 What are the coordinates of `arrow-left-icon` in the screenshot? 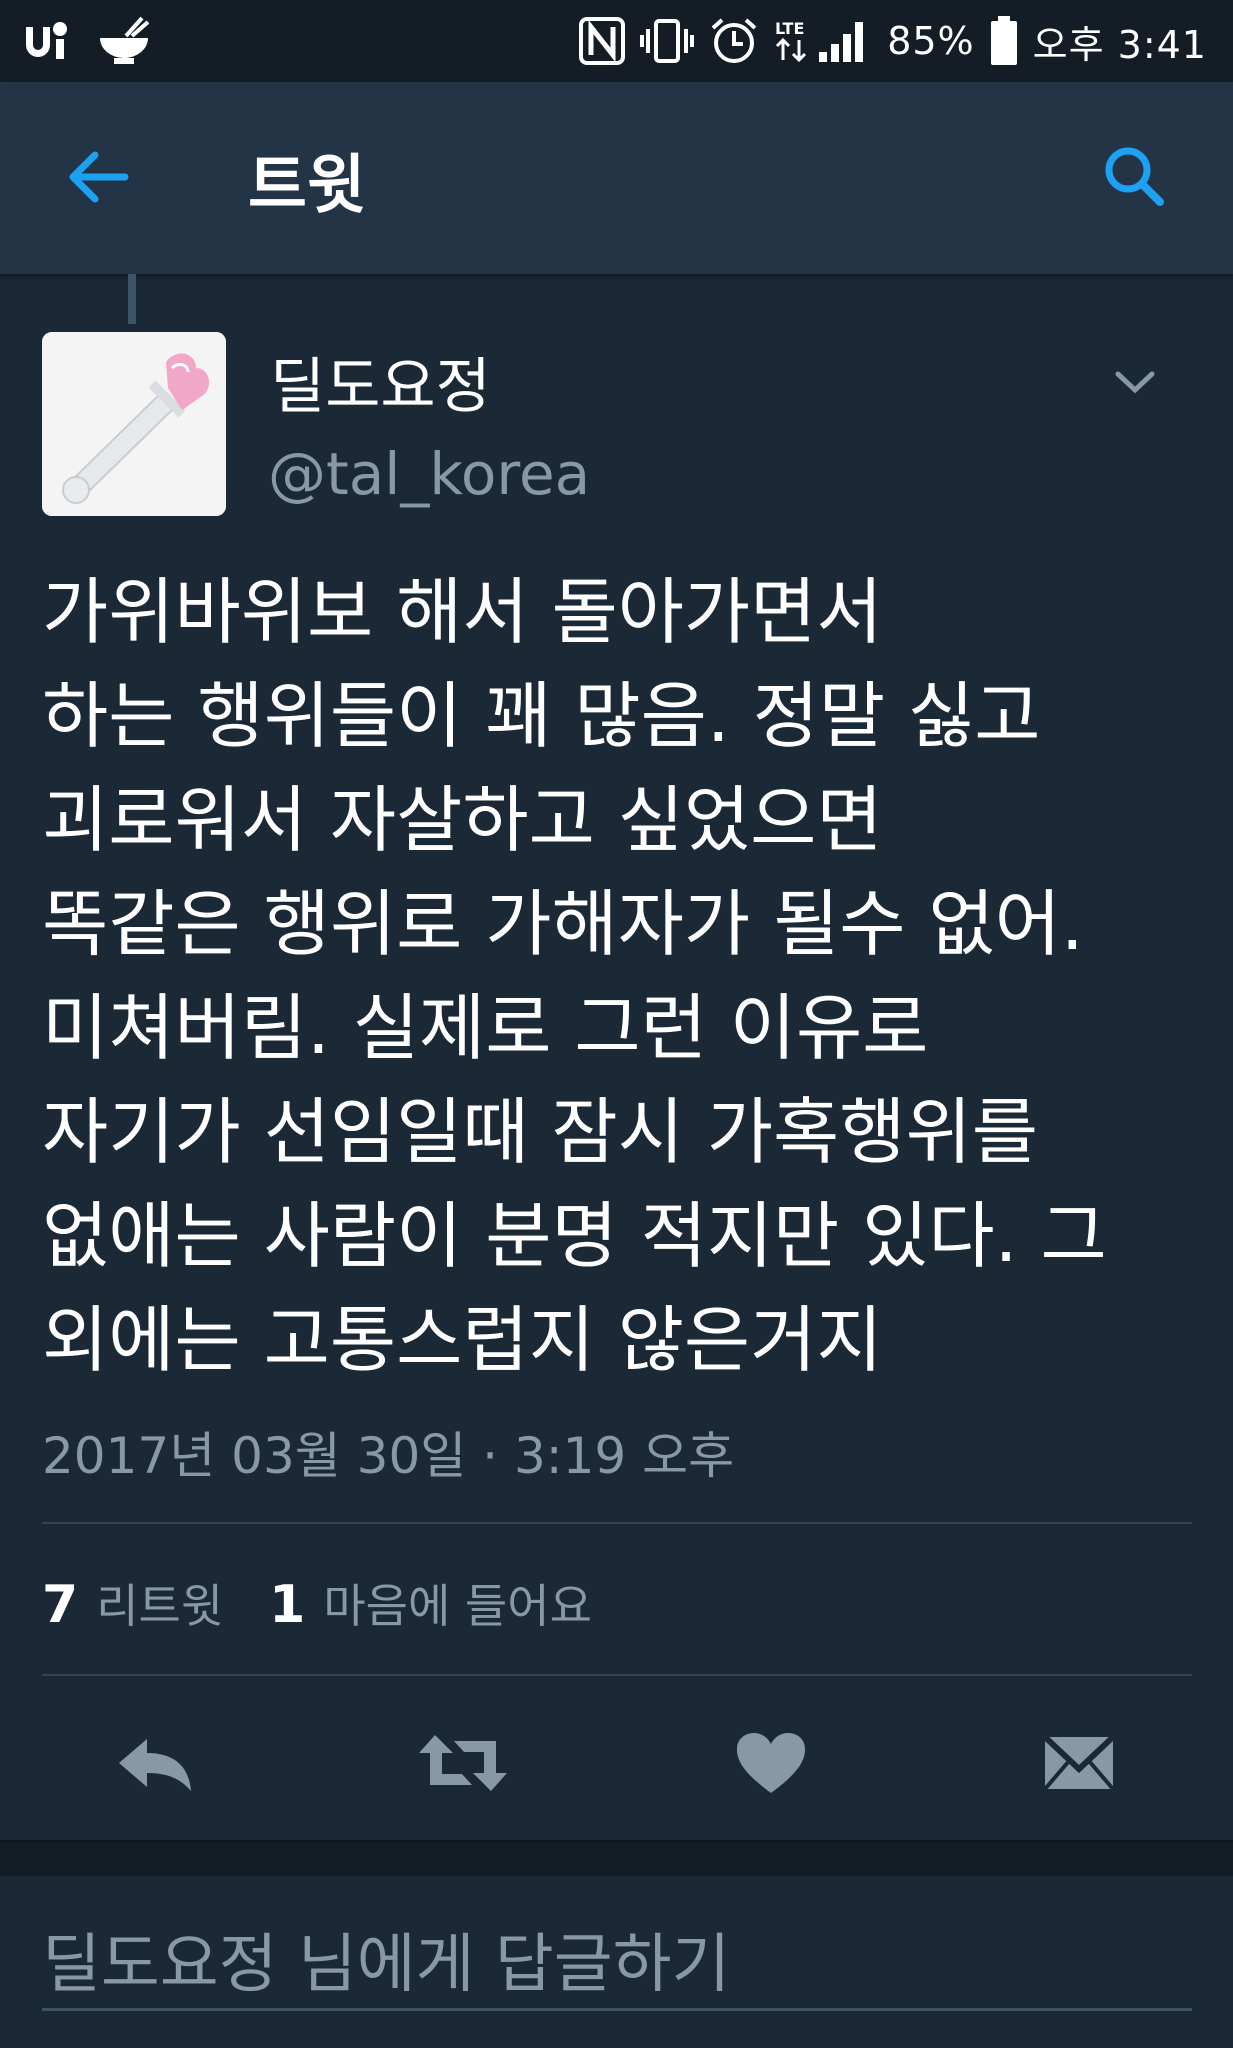 It's located at (97, 179).